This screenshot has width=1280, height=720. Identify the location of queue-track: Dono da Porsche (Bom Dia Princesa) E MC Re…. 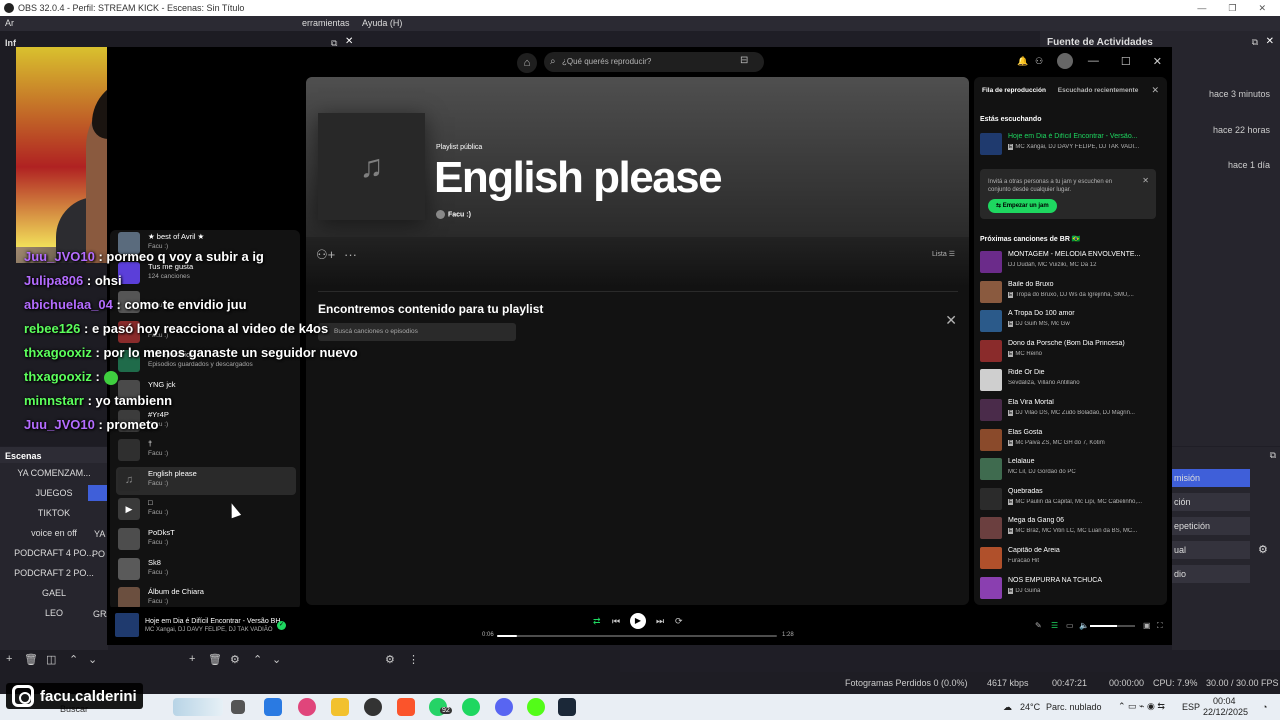
(1071, 352).